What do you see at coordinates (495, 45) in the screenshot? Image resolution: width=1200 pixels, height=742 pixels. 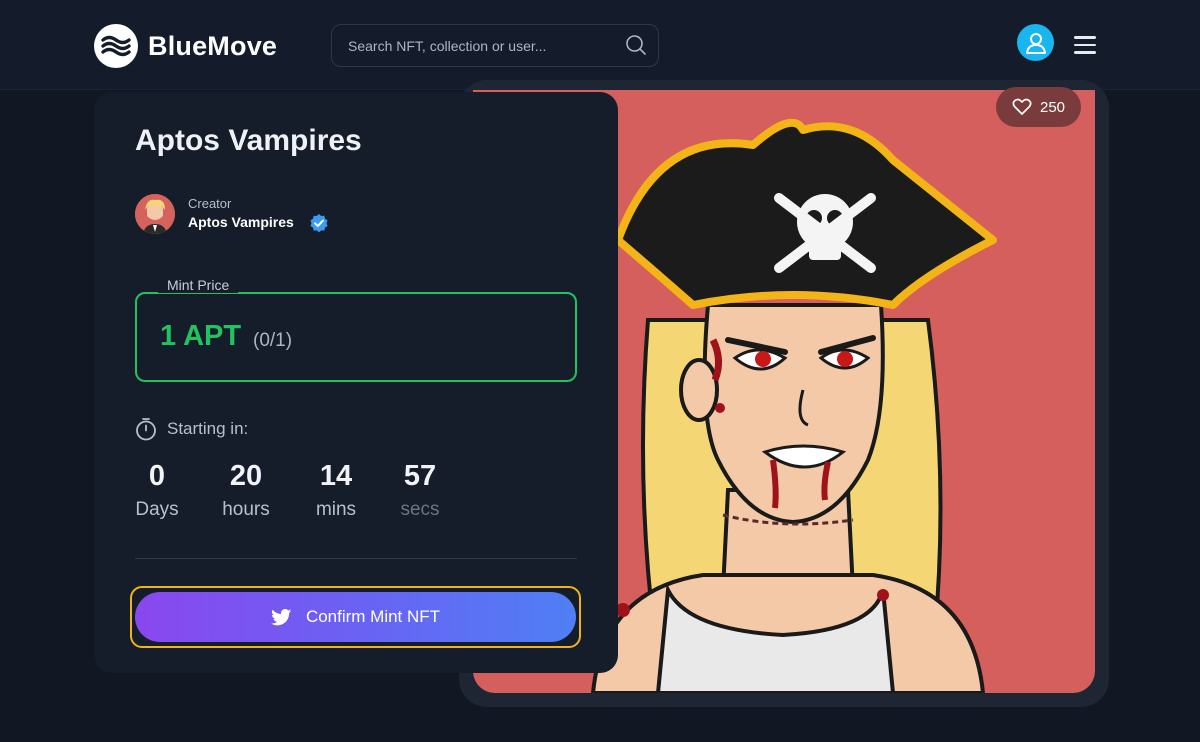 I see `search-input` at bounding box center [495, 45].